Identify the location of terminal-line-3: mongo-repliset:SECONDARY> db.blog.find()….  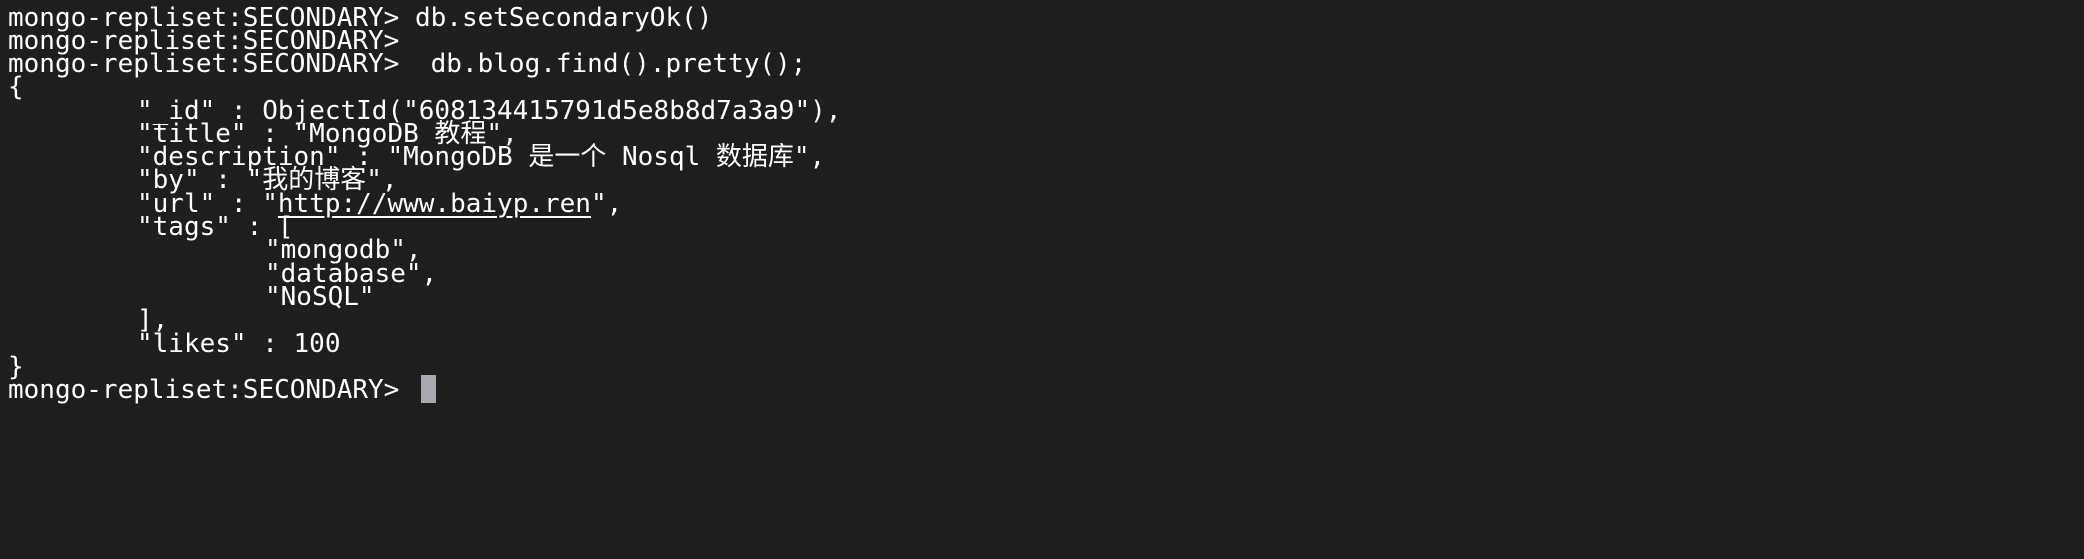
(407, 64).